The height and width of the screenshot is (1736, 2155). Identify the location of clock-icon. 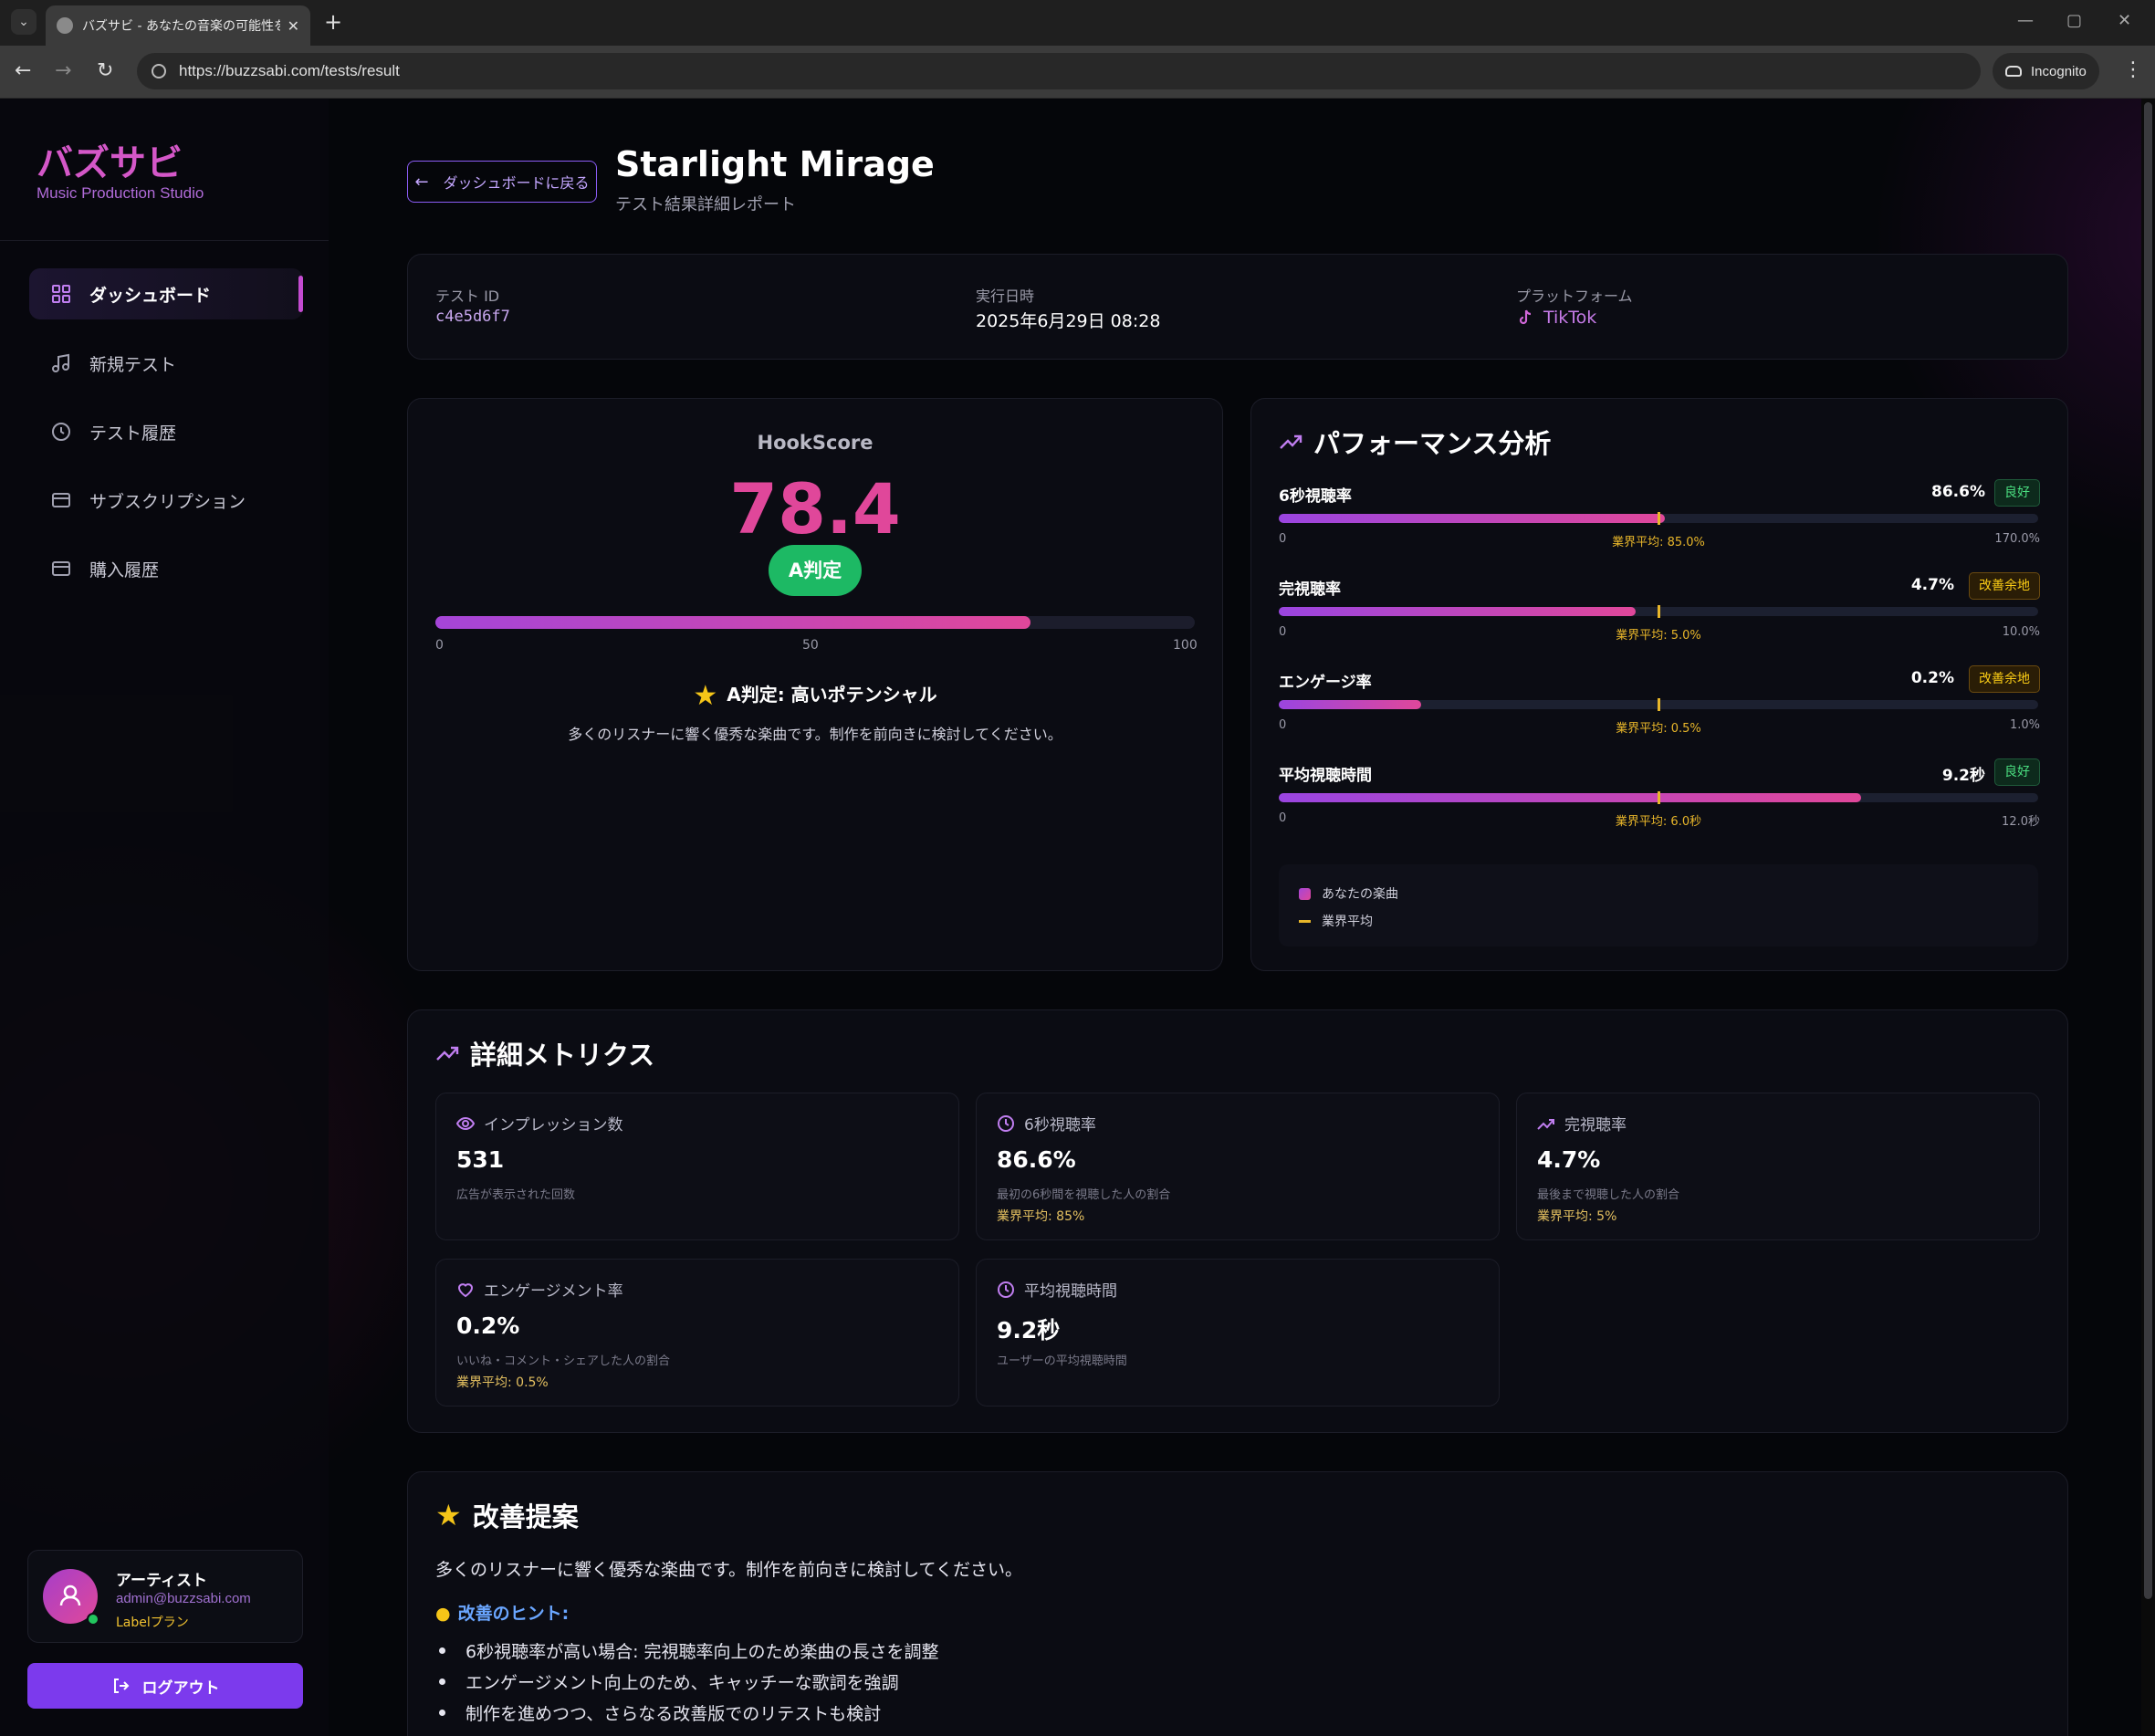
(1006, 1123).